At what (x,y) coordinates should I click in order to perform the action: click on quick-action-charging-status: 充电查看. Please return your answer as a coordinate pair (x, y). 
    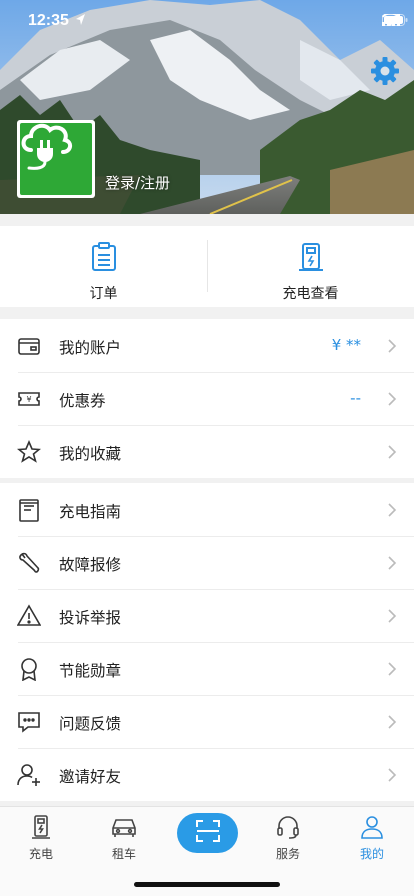
    Looking at the image, I should click on (310, 266).